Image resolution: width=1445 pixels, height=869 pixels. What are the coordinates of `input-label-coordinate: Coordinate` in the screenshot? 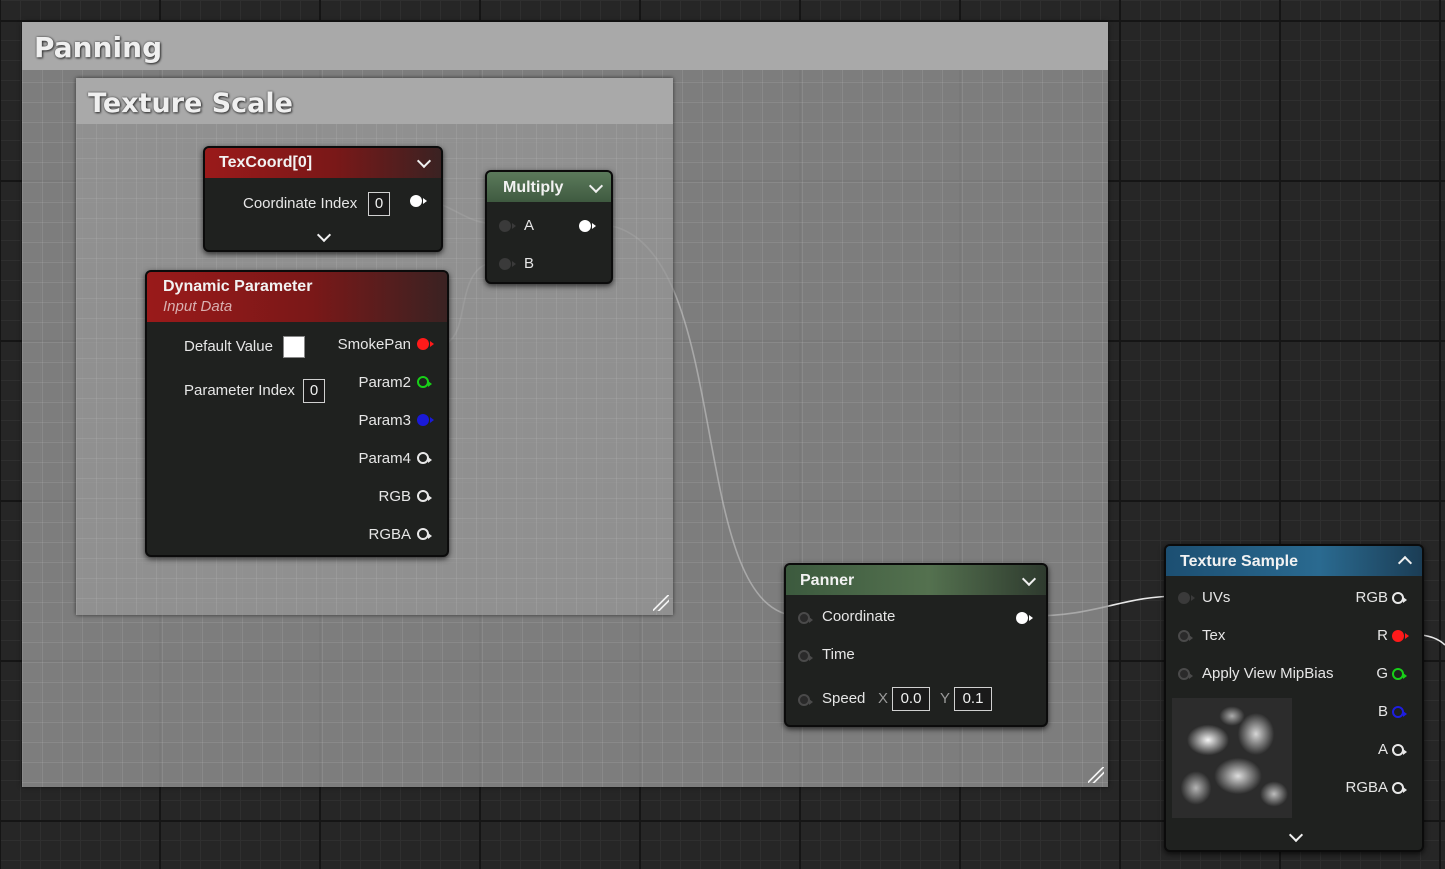 It's located at (859, 616).